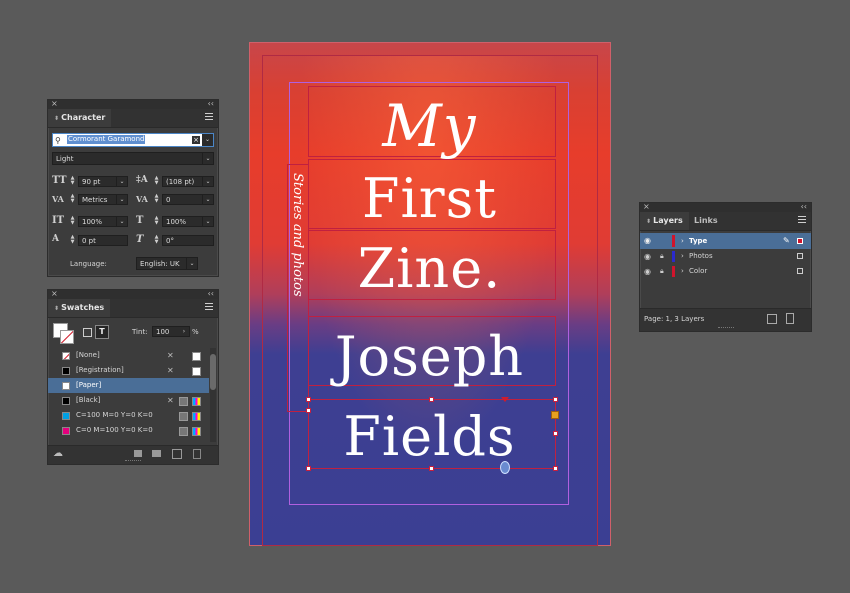  I want to click on clear-icon: ×, so click(196, 140).